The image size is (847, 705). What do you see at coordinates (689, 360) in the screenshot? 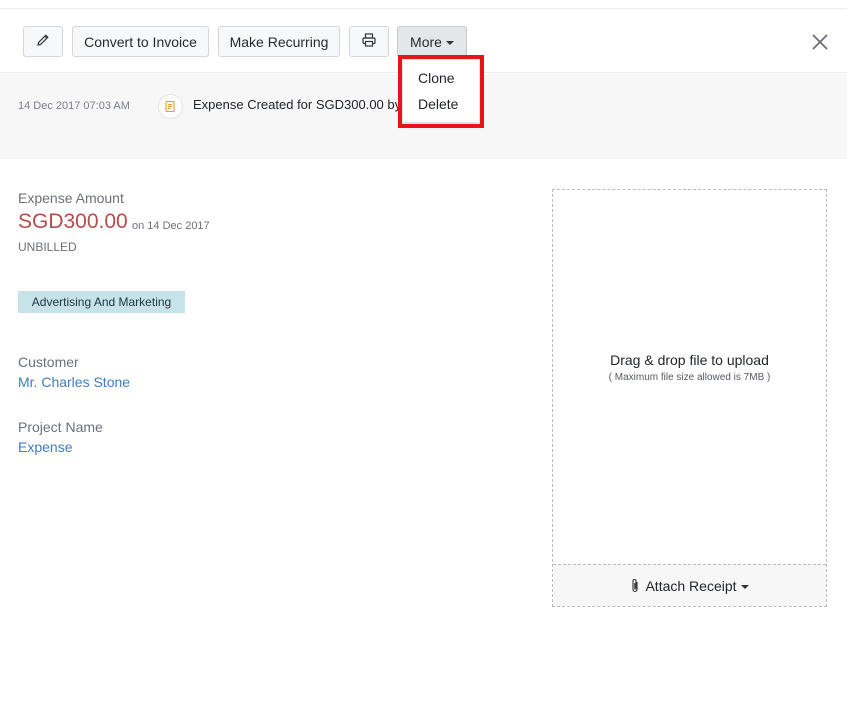
I see `dropzone-title: Drag & drop file to upload` at bounding box center [689, 360].